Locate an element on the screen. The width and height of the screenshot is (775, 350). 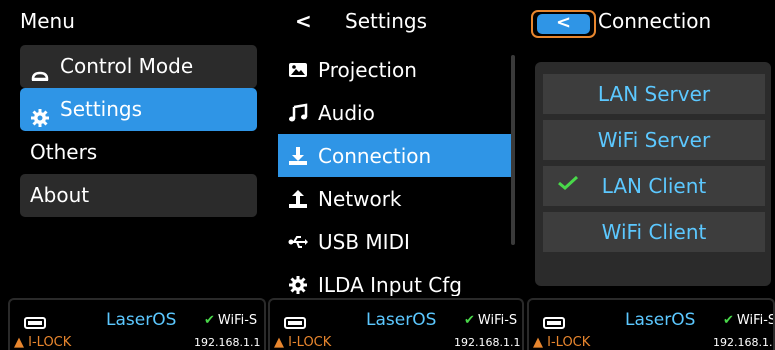
menu-item-label: Control Mode is located at coordinates (127, 66).